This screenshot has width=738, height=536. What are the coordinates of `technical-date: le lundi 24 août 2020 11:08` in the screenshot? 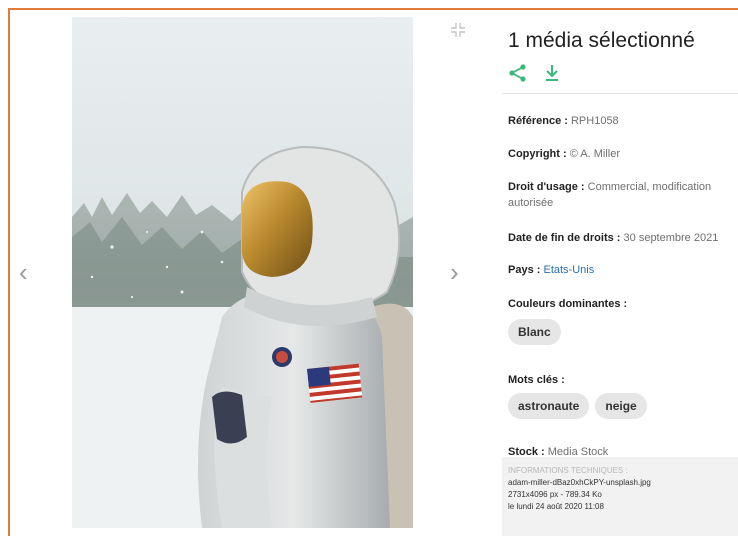 It's located at (556, 506).